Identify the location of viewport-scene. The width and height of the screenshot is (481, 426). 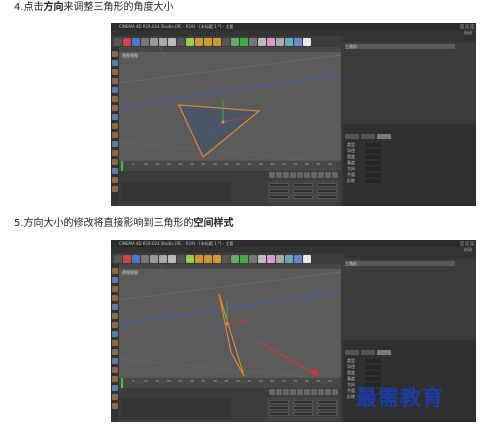
(230, 321).